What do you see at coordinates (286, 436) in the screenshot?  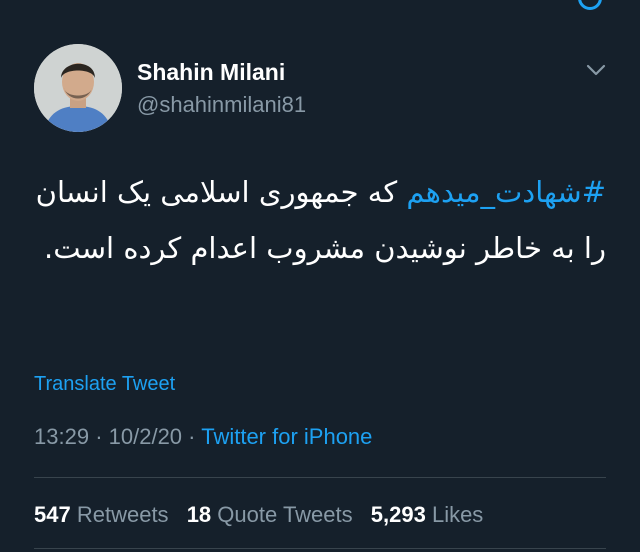 I see `tweet-source-link: Twitter for iPhone` at bounding box center [286, 436].